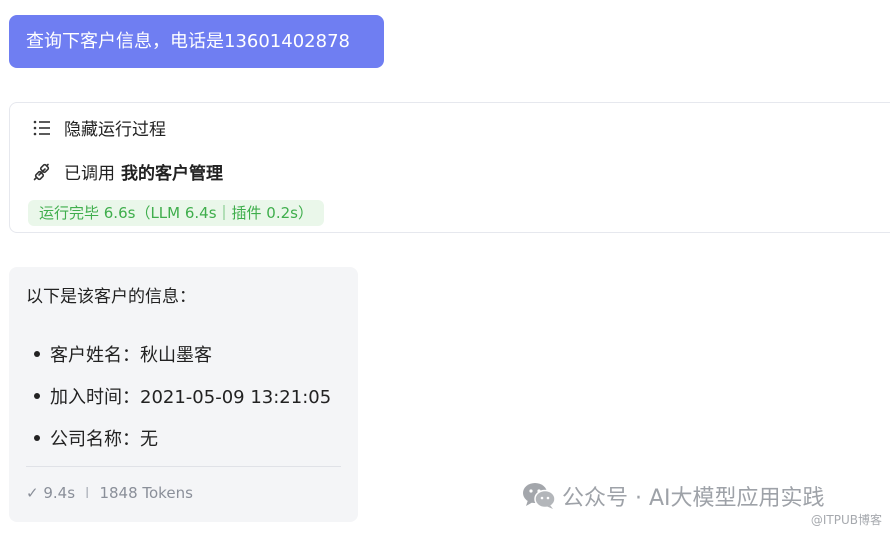 The width and height of the screenshot is (890, 533). What do you see at coordinates (170, 438) in the screenshot?
I see `list-item: 公司名称：无` at bounding box center [170, 438].